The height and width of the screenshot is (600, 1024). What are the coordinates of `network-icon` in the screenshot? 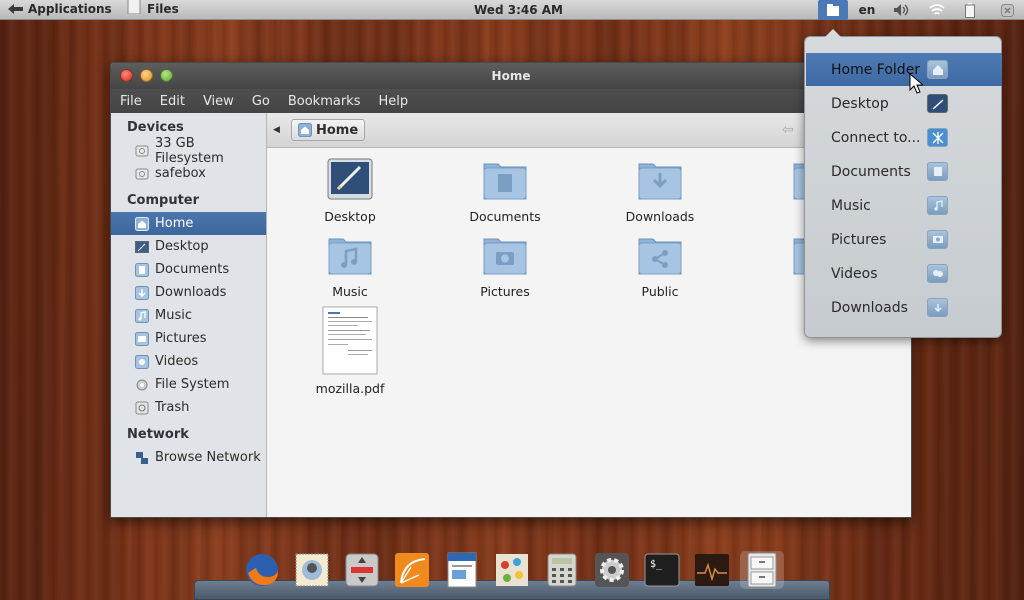 It's located at (142, 458).